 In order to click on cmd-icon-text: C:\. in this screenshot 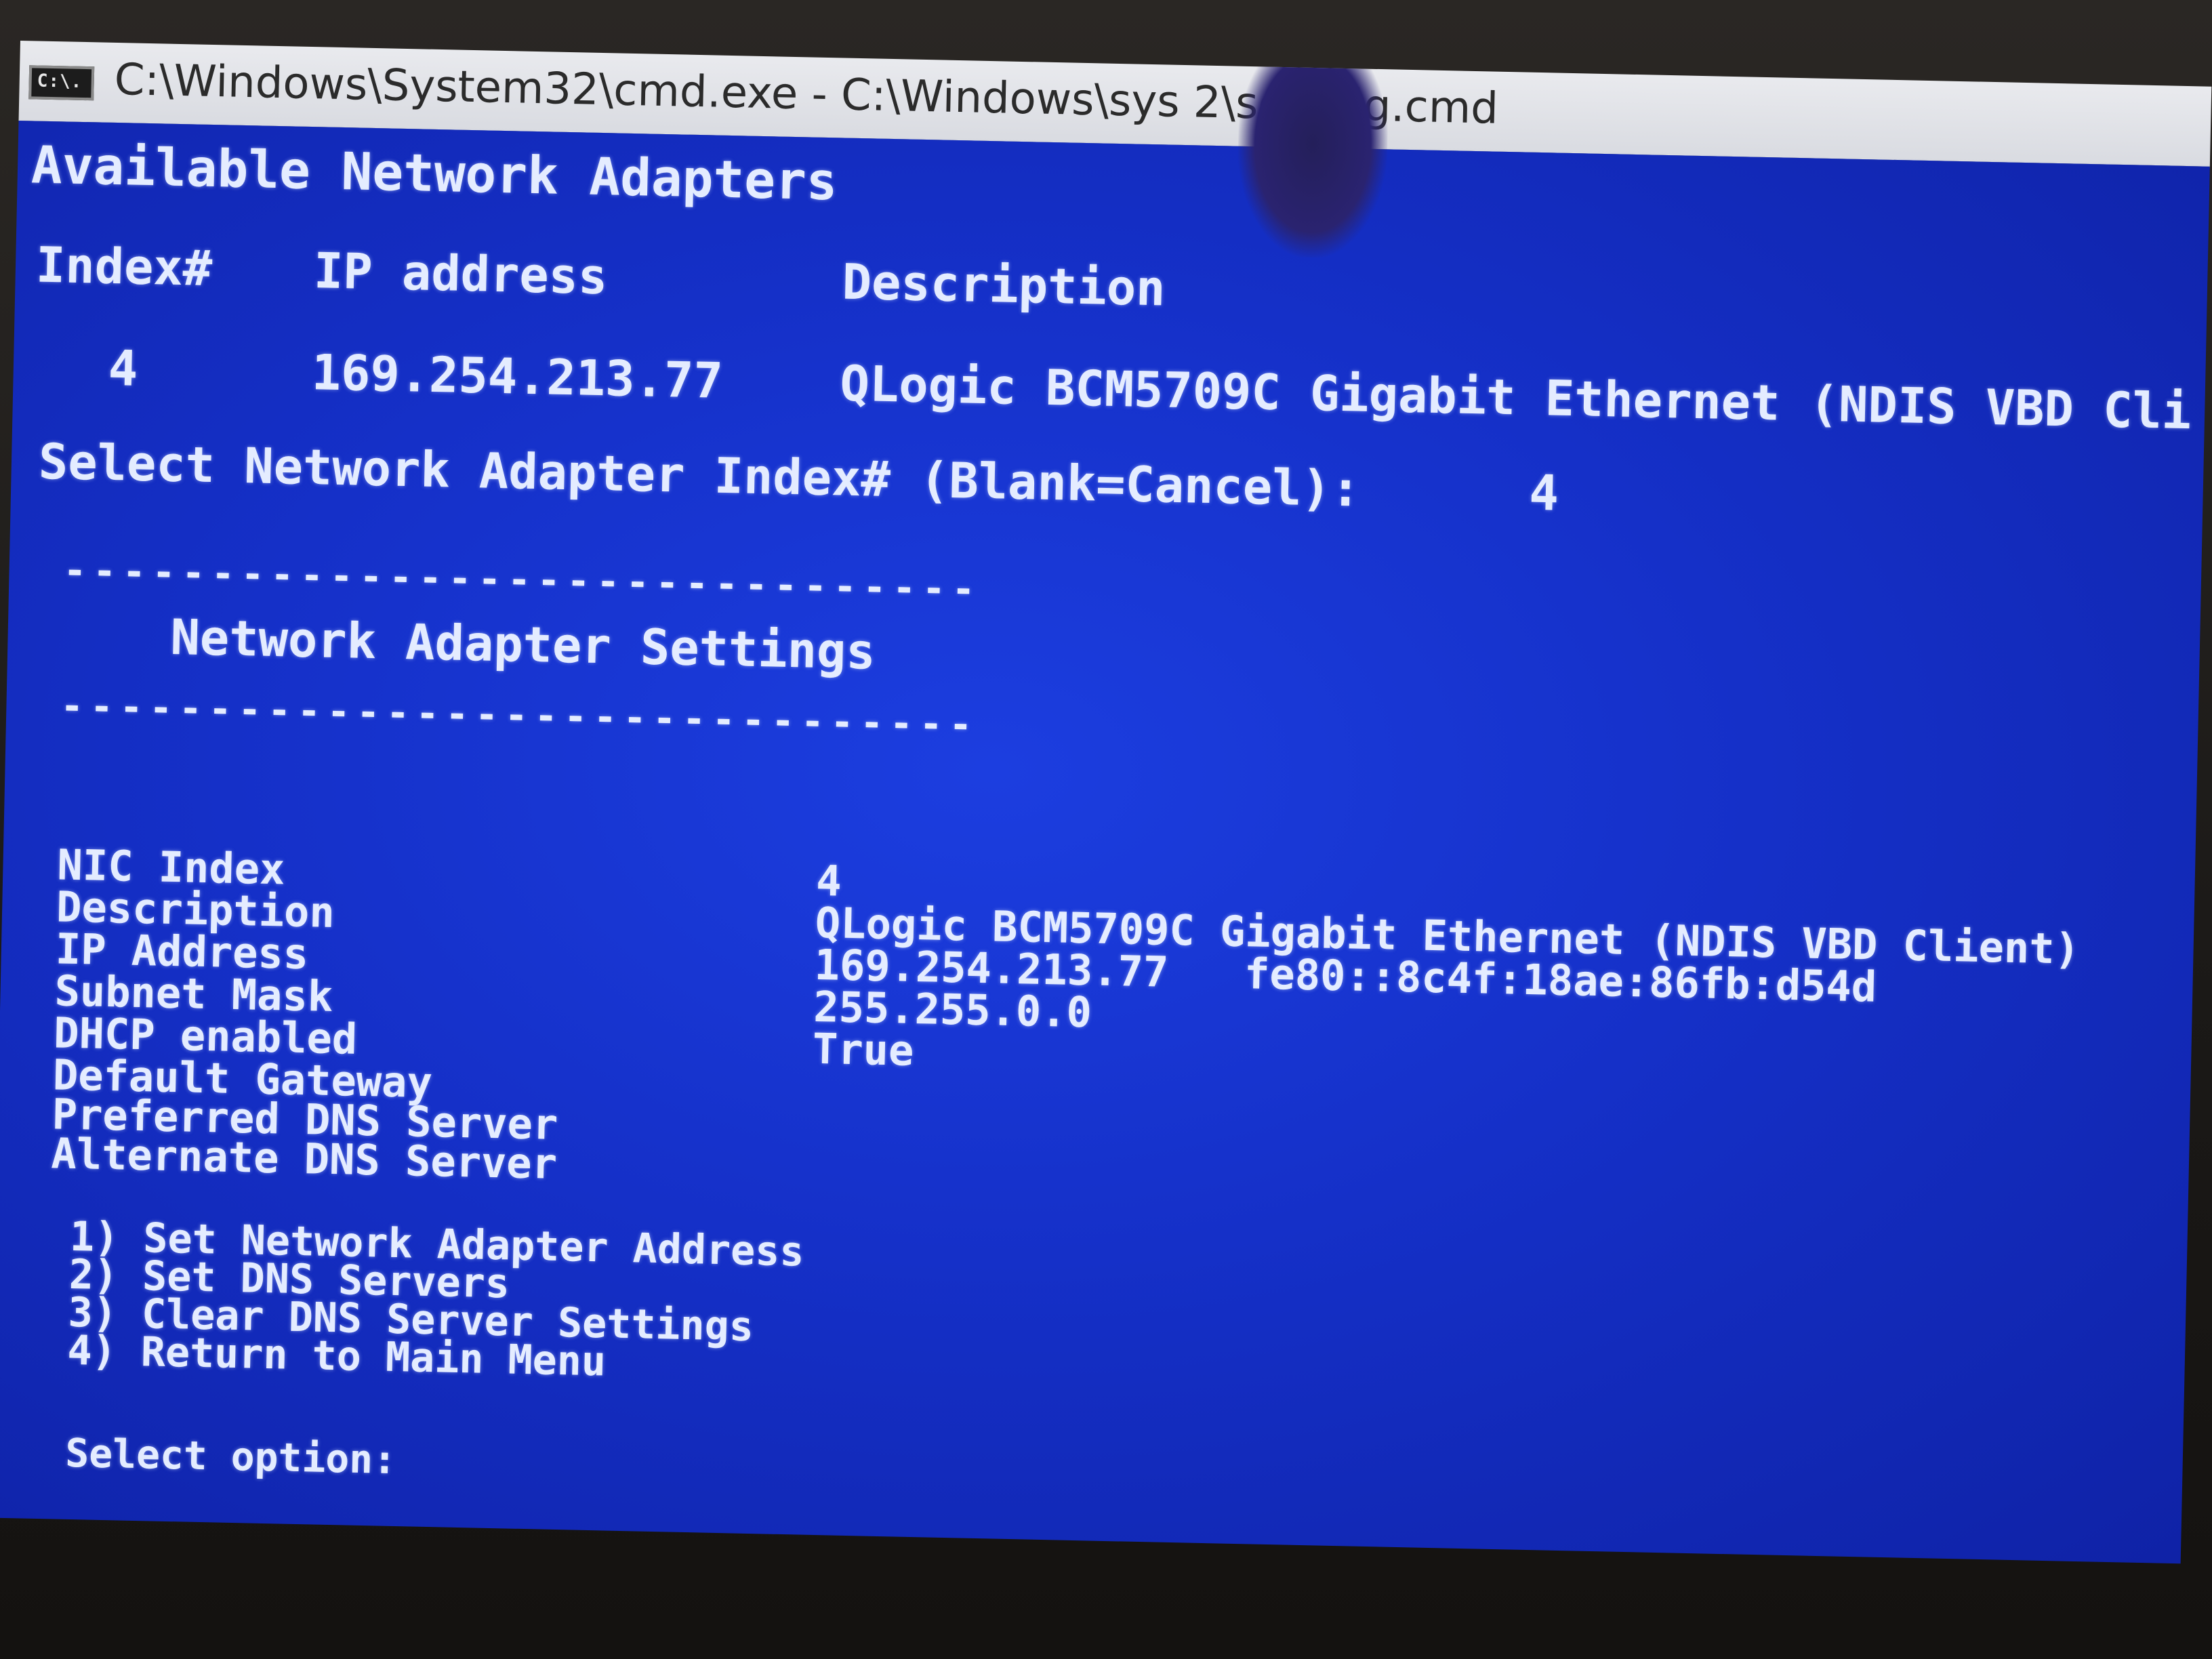, I will do `click(60, 81)`.